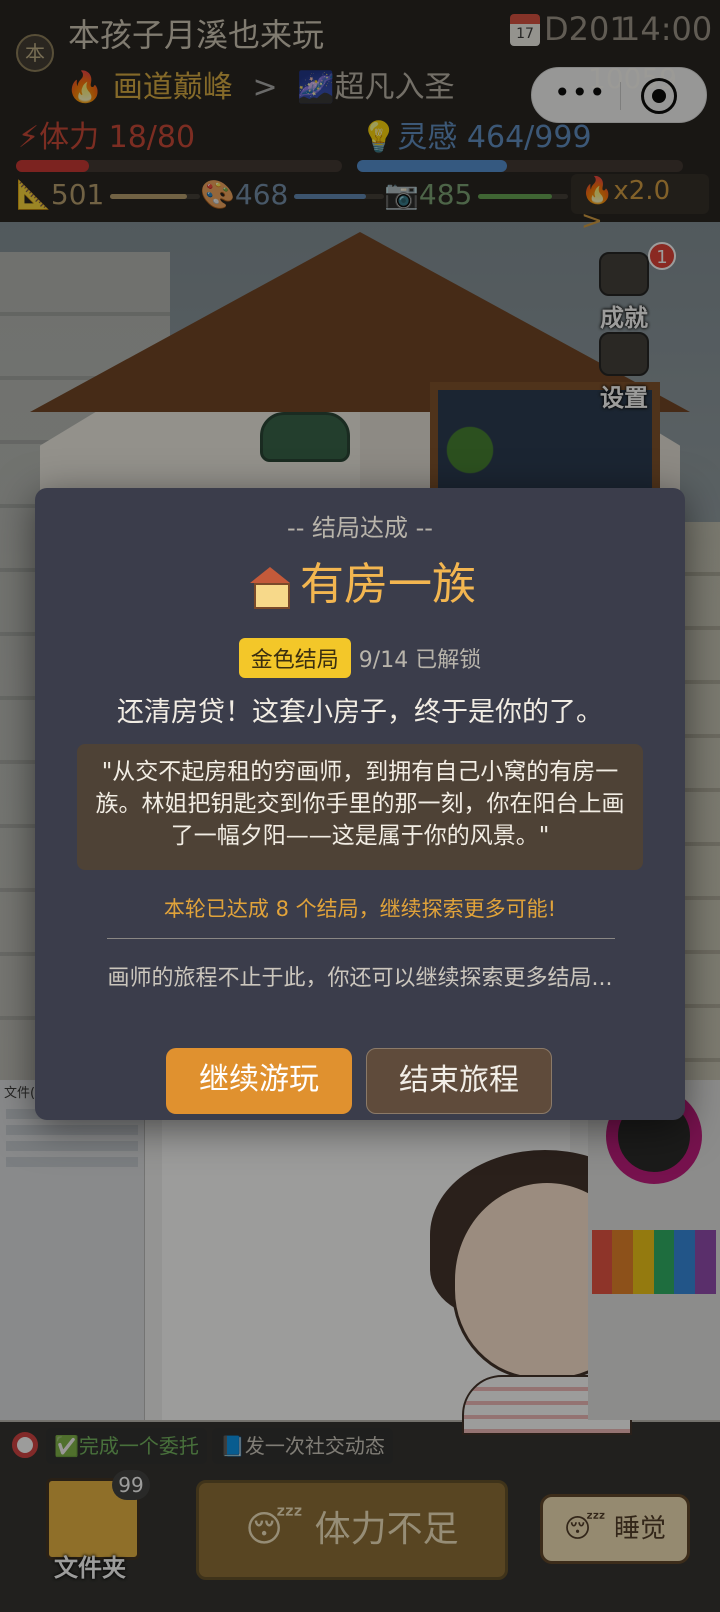  I want to click on continue-button: 继续游玩, so click(259, 1081).